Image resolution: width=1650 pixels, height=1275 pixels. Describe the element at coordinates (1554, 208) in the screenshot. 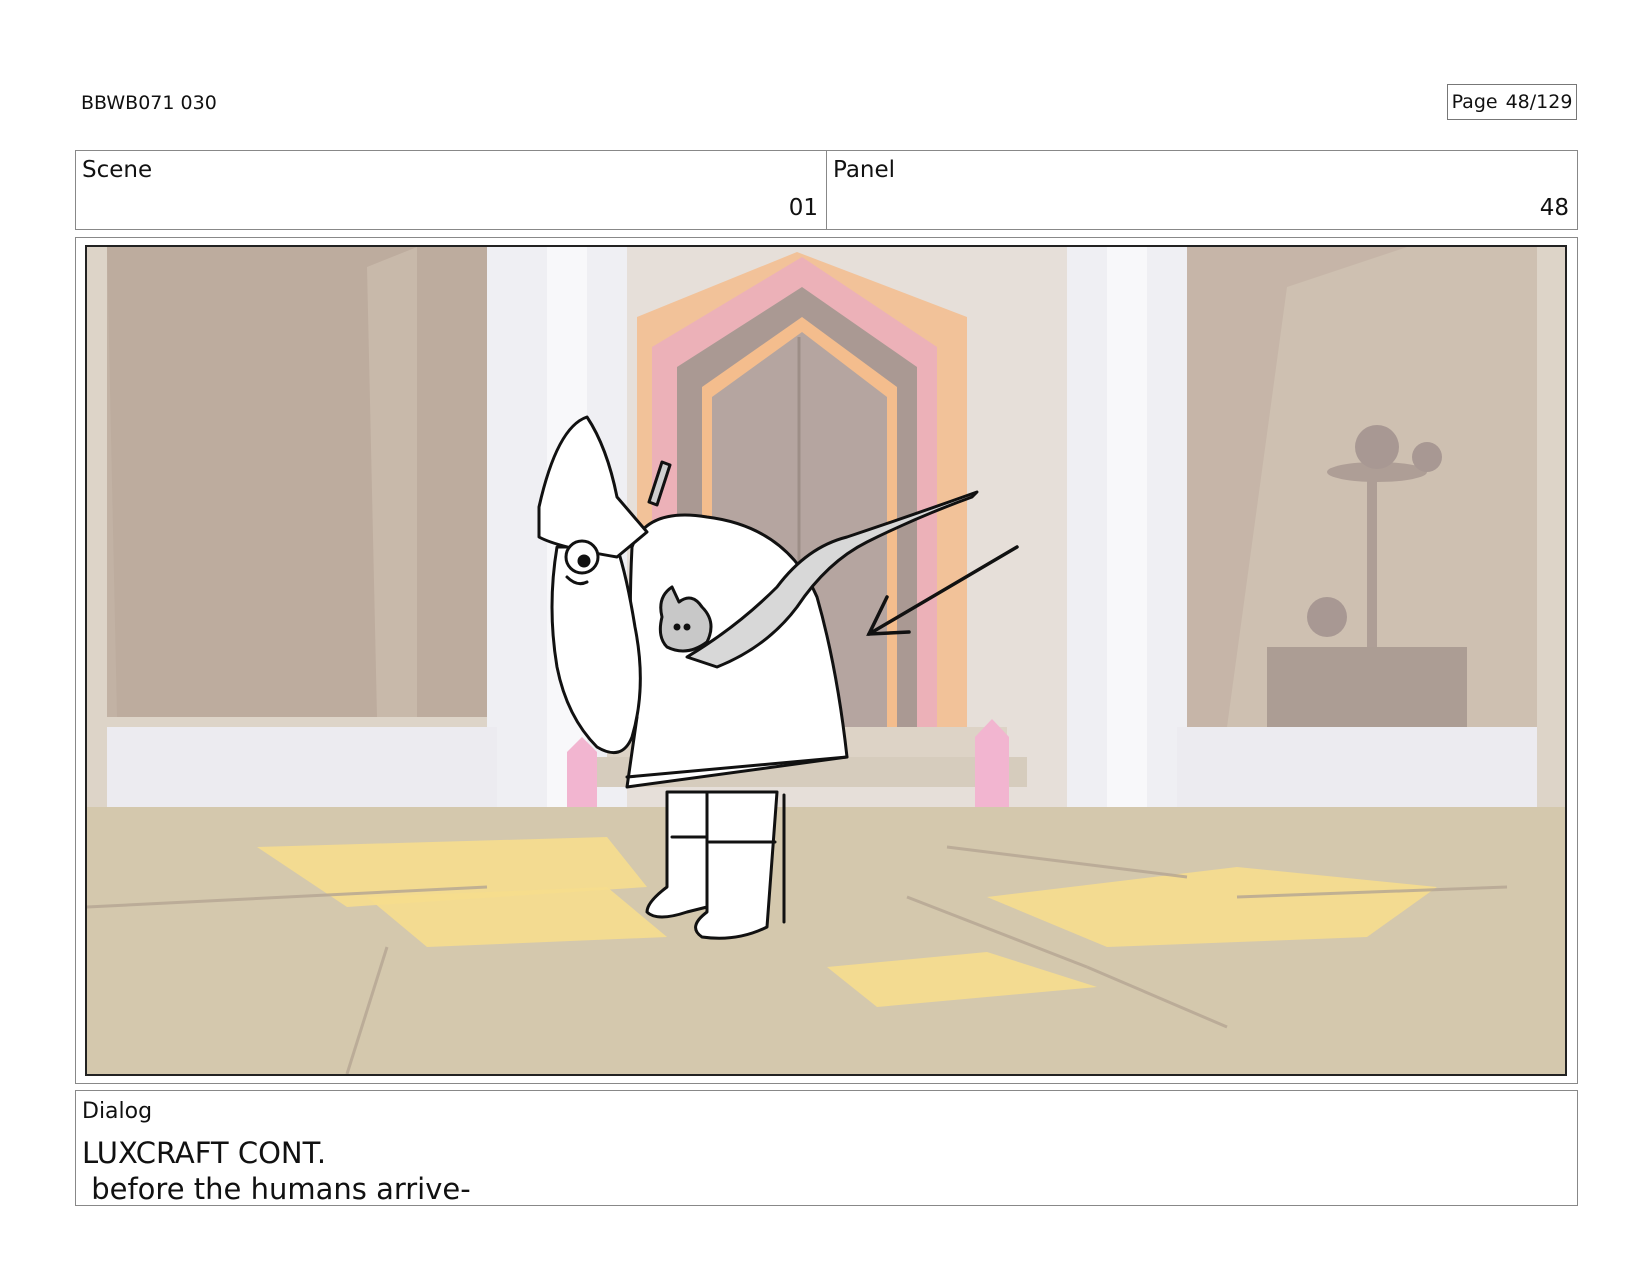

I see `panel-number: 48` at that location.